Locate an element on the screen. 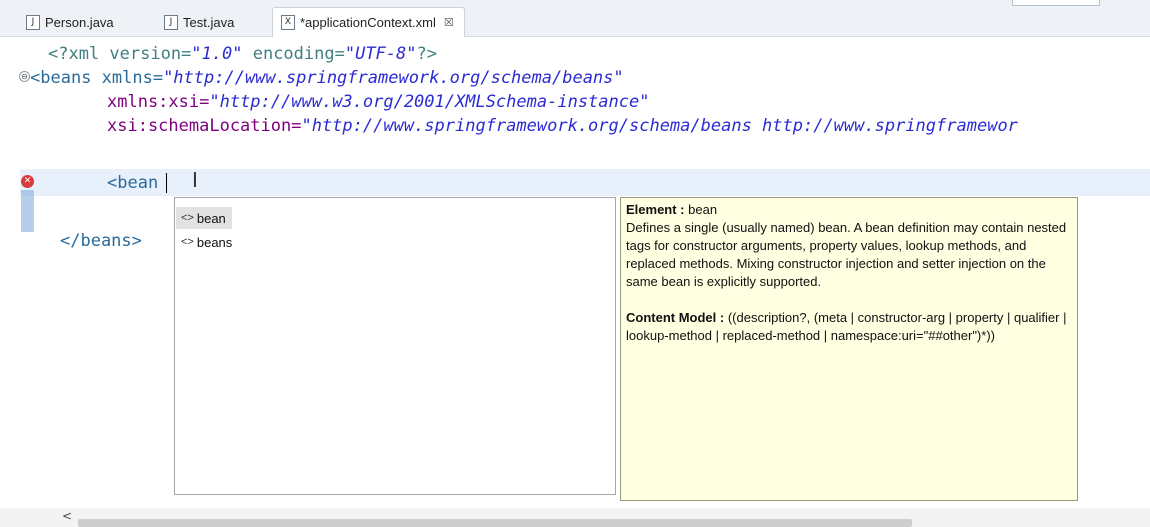 The image size is (1150, 527). error-icon: ✕ is located at coordinates (27, 181).